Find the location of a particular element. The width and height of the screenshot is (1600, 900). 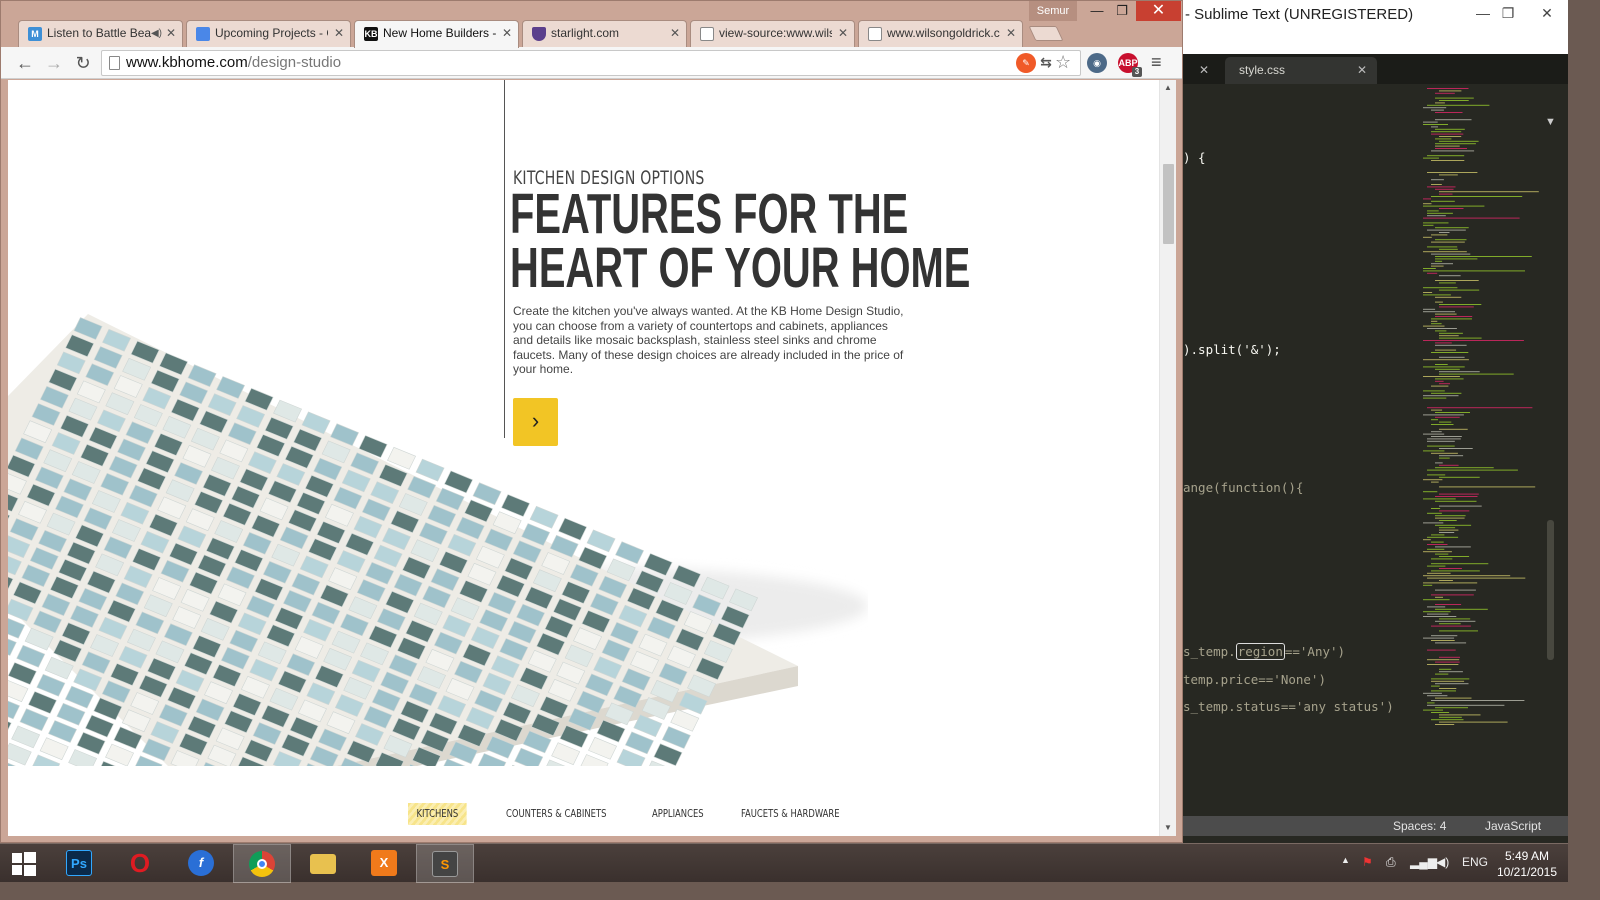

window-close-icon: ✕ is located at coordinates (1547, 13).